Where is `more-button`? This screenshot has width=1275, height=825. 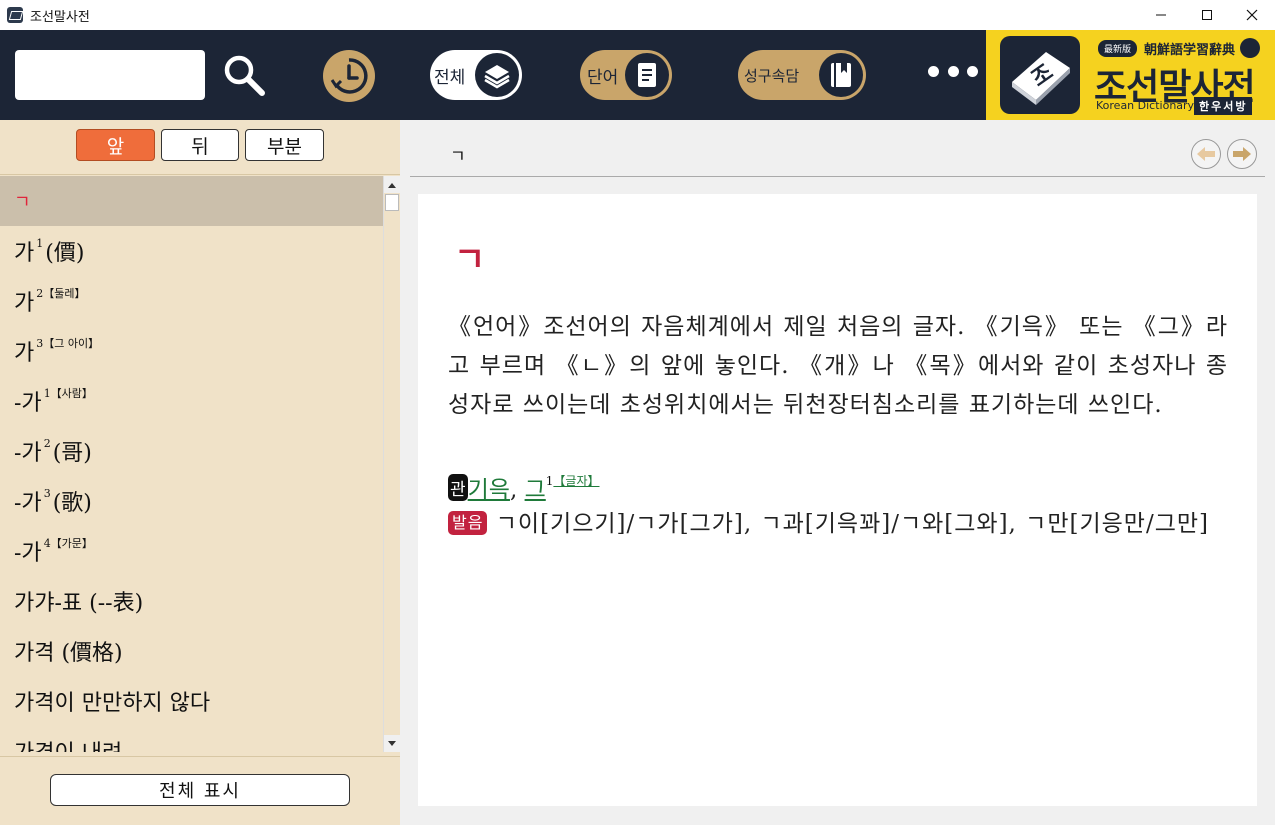 more-button is located at coordinates (953, 74).